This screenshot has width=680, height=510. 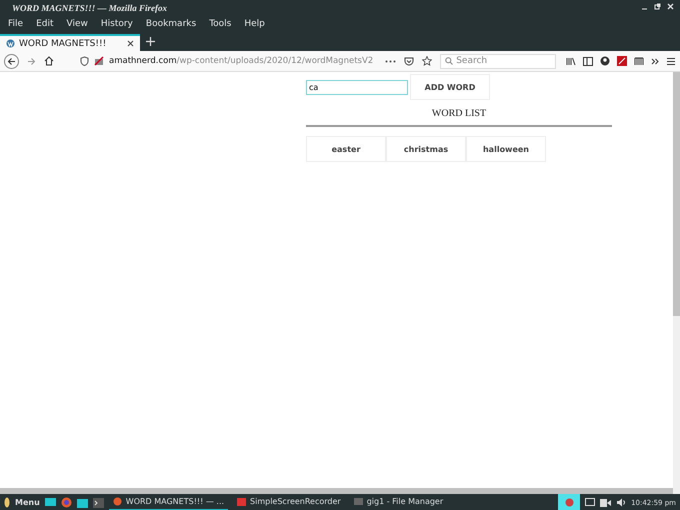 What do you see at coordinates (90, 7) in the screenshot?
I see `window-title: WORD MAGNETS!!! — Mozilla Firefox` at bounding box center [90, 7].